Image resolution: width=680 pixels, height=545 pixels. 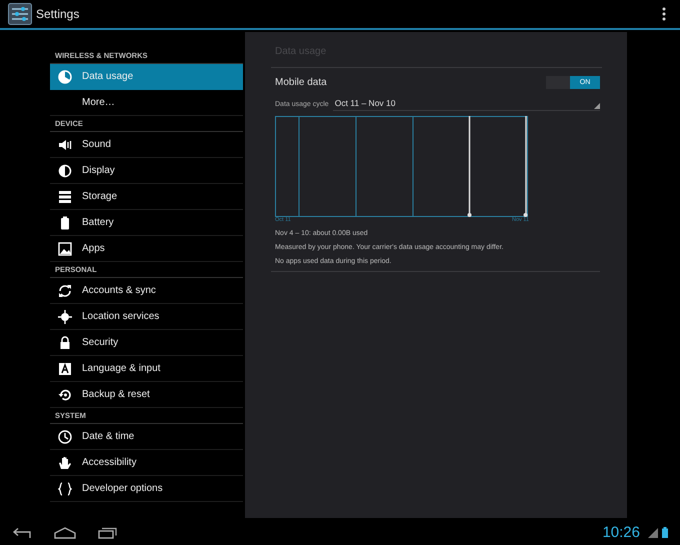 I want to click on settings-list-item: Security, so click(x=146, y=343).